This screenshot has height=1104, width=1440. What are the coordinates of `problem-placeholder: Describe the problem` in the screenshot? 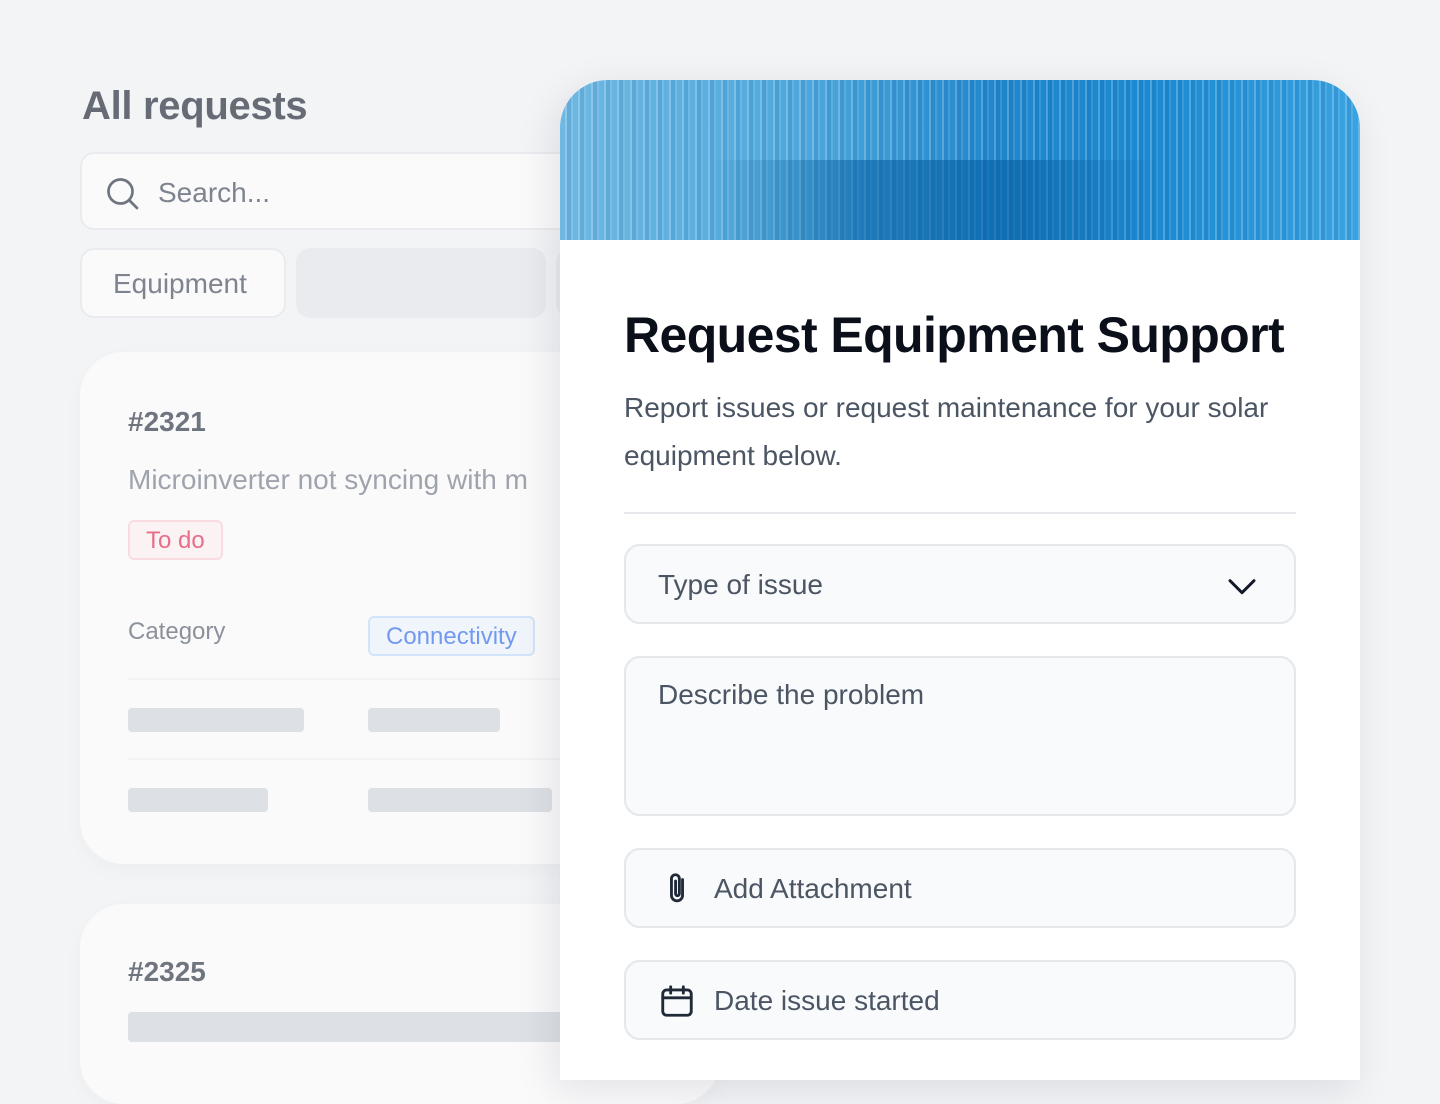 It's located at (791, 694).